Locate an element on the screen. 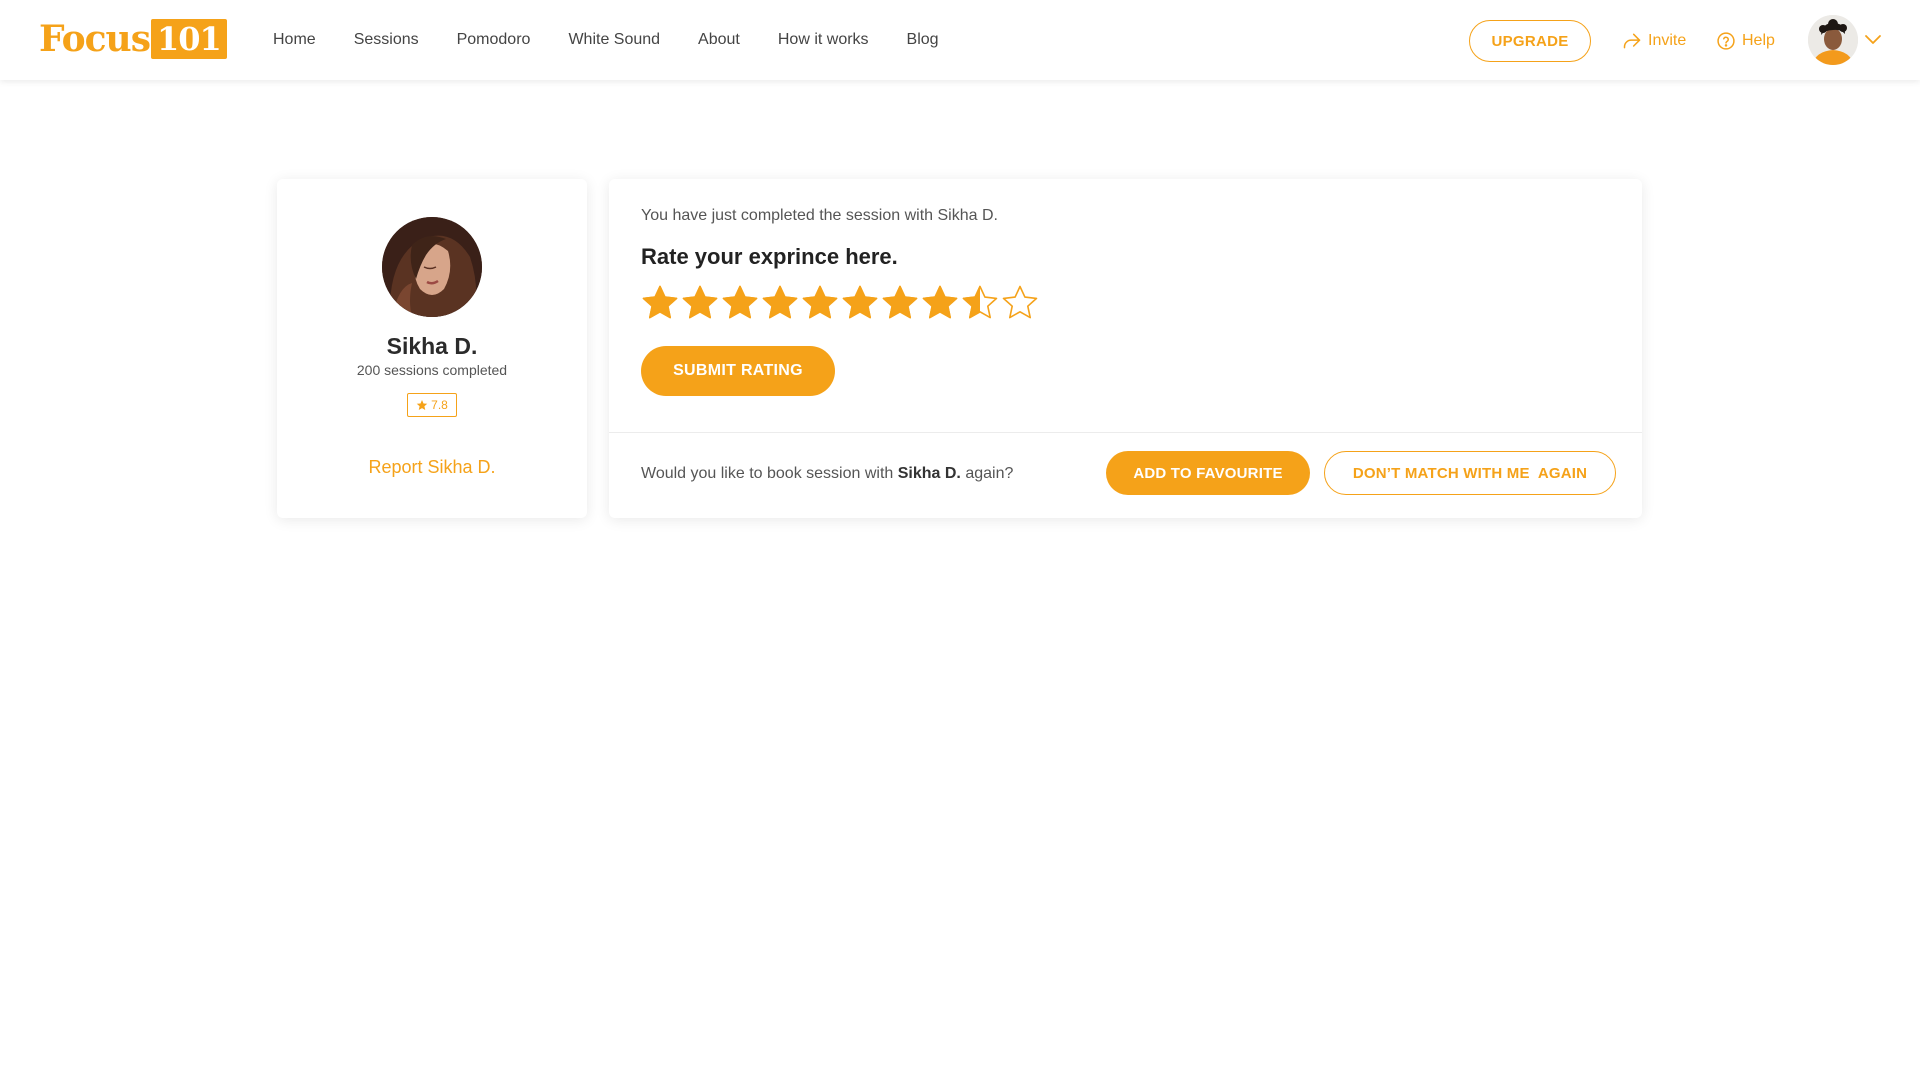 The width and height of the screenshot is (1920, 1080). focus101-logo: Focus 101 is located at coordinates (133, 39).